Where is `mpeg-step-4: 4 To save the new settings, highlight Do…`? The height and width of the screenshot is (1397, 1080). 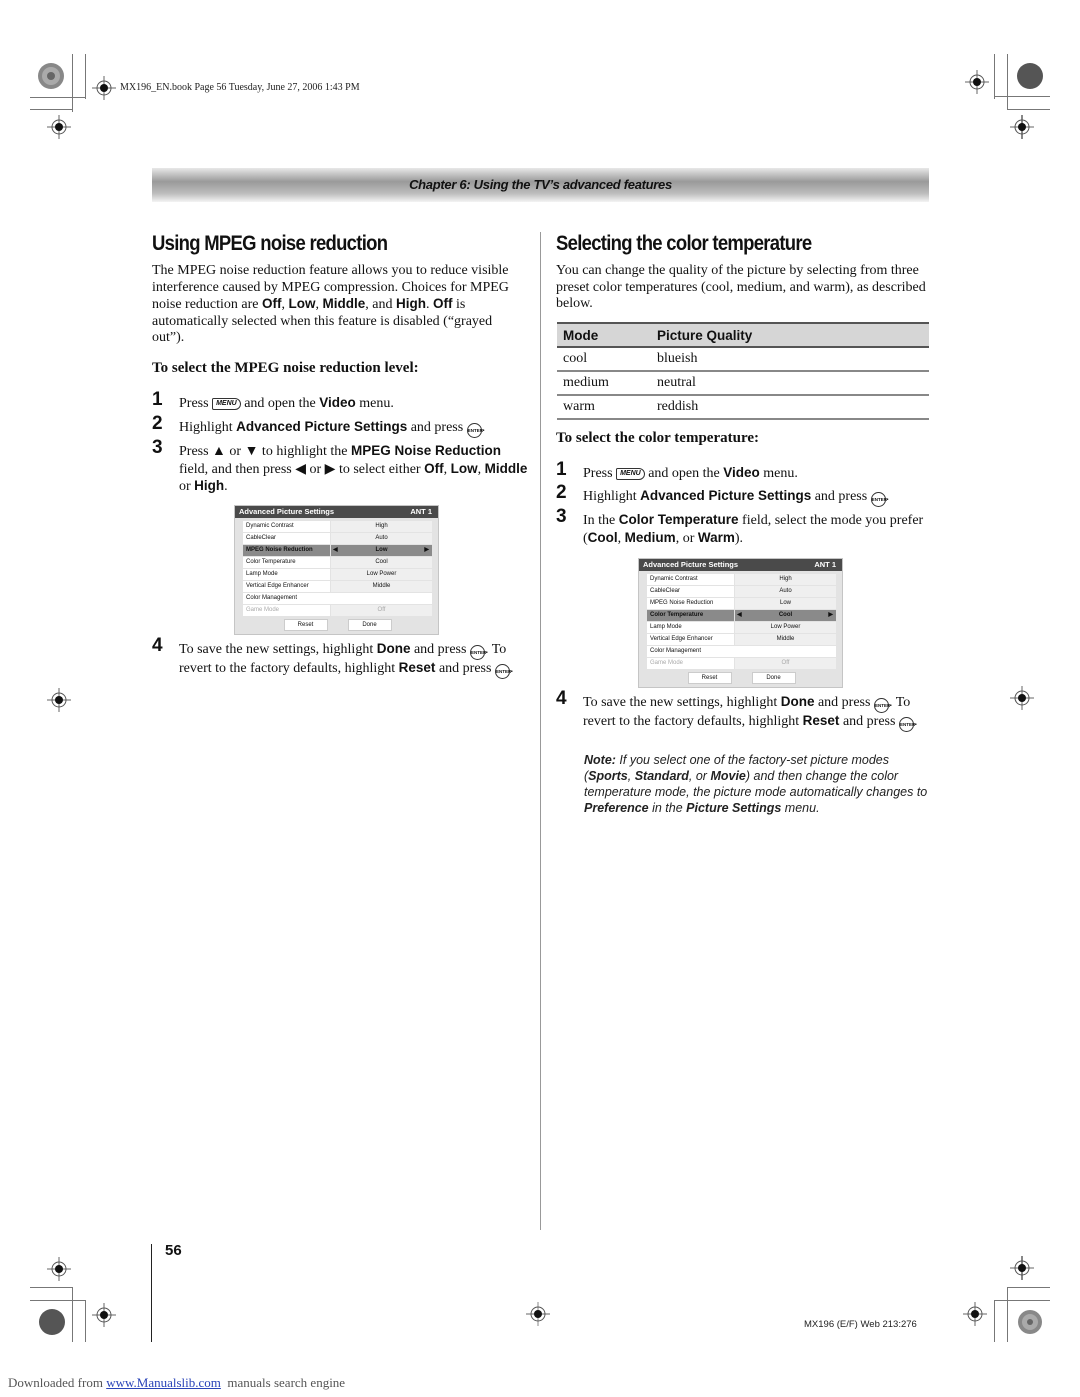 mpeg-step-4: 4 To save the new settings, highlight Do… is located at coordinates (342, 664).